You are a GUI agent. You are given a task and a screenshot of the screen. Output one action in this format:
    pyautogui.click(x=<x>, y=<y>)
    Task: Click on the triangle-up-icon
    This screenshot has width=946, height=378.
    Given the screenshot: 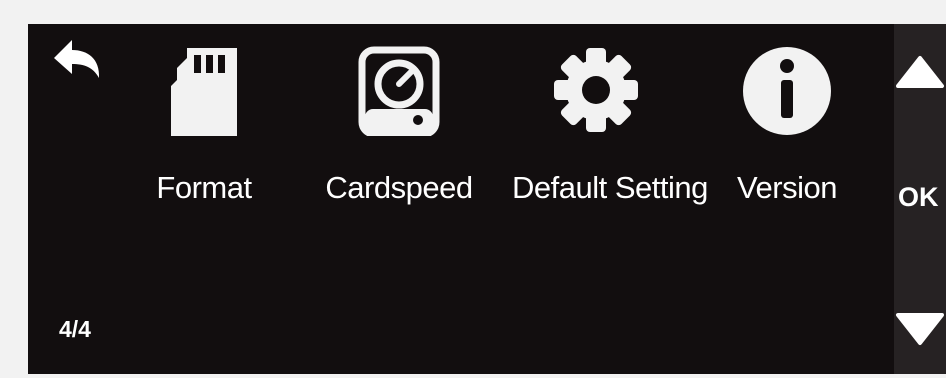 What is the action you would take?
    pyautogui.click(x=920, y=72)
    